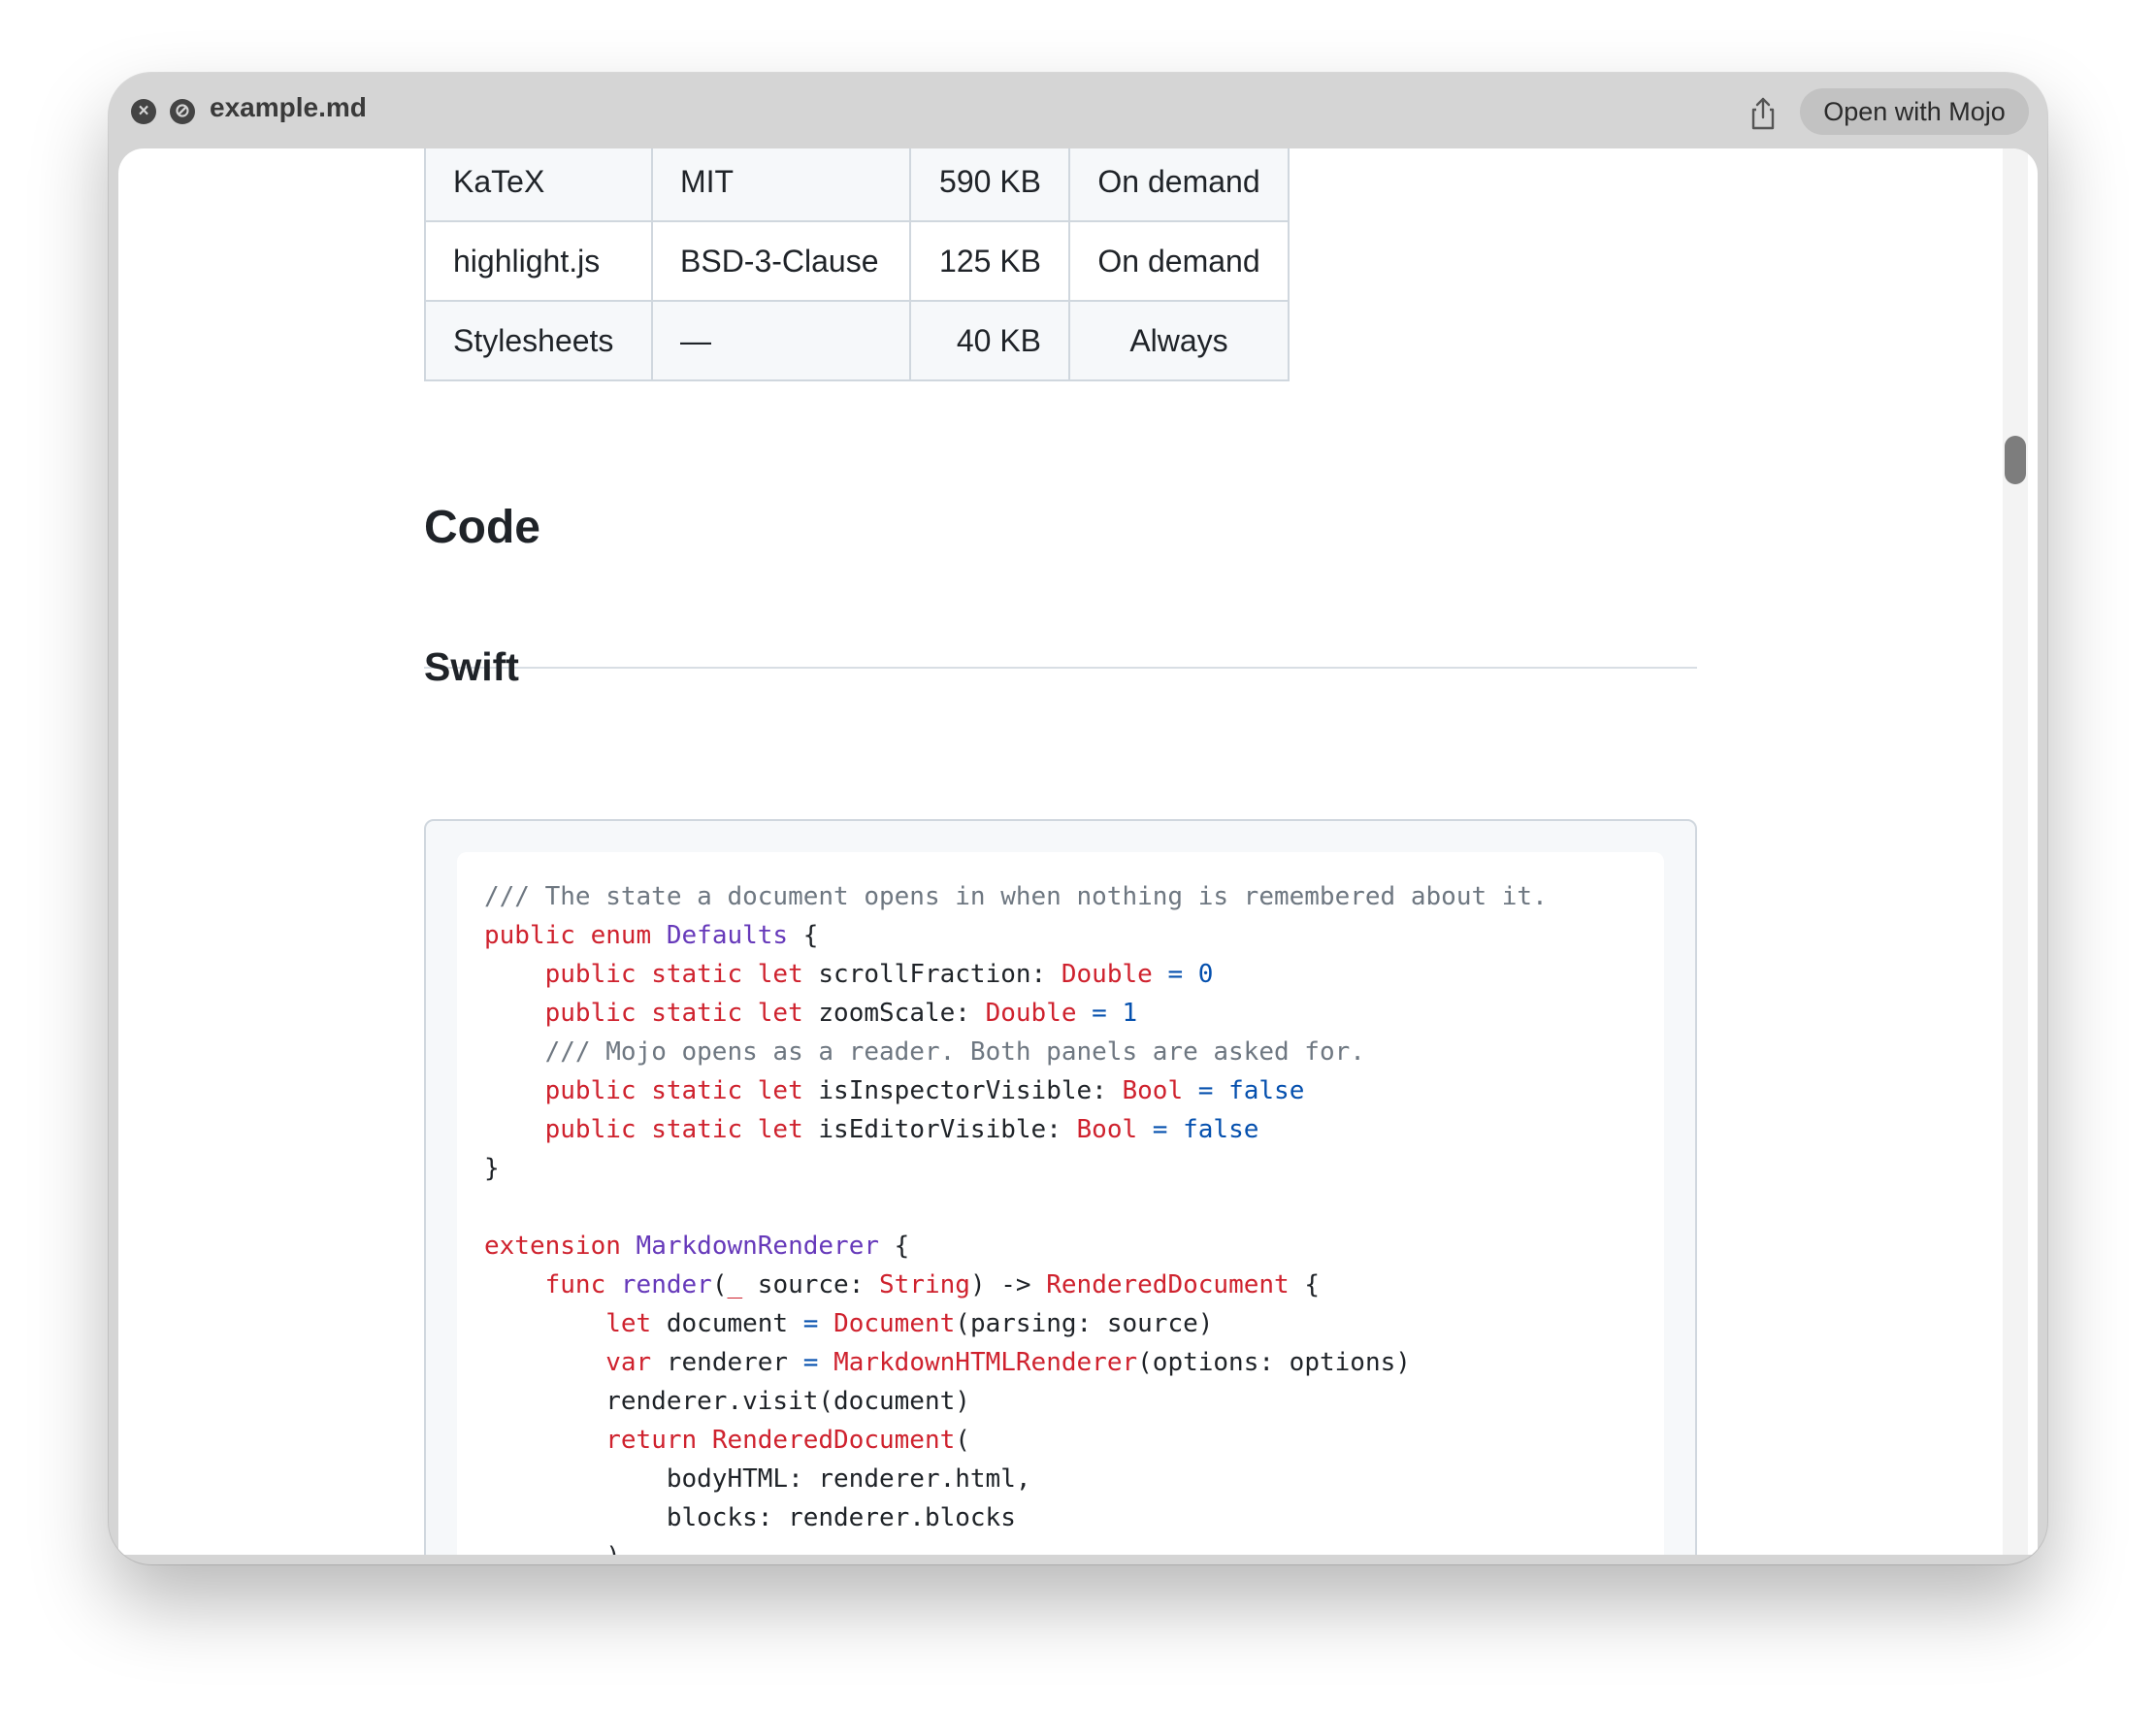 Image resolution: width=2156 pixels, height=1710 pixels. I want to click on code-line: public static let zoomScale: Double = 1, so click(1016, 1014).